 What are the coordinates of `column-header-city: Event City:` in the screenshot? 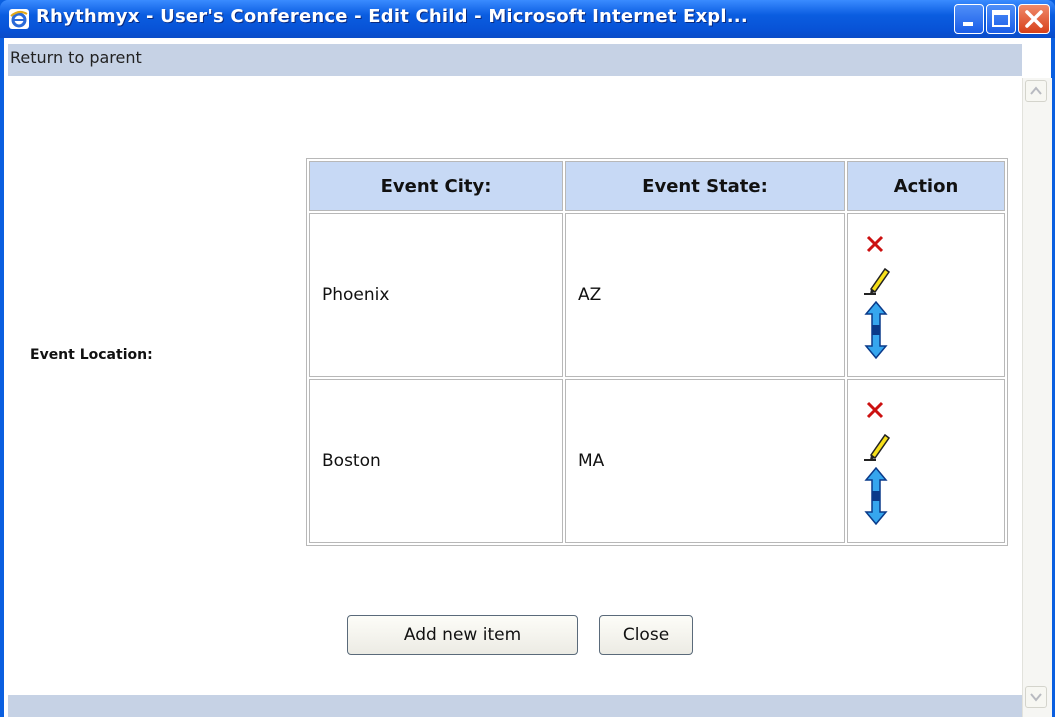 It's located at (436, 186).